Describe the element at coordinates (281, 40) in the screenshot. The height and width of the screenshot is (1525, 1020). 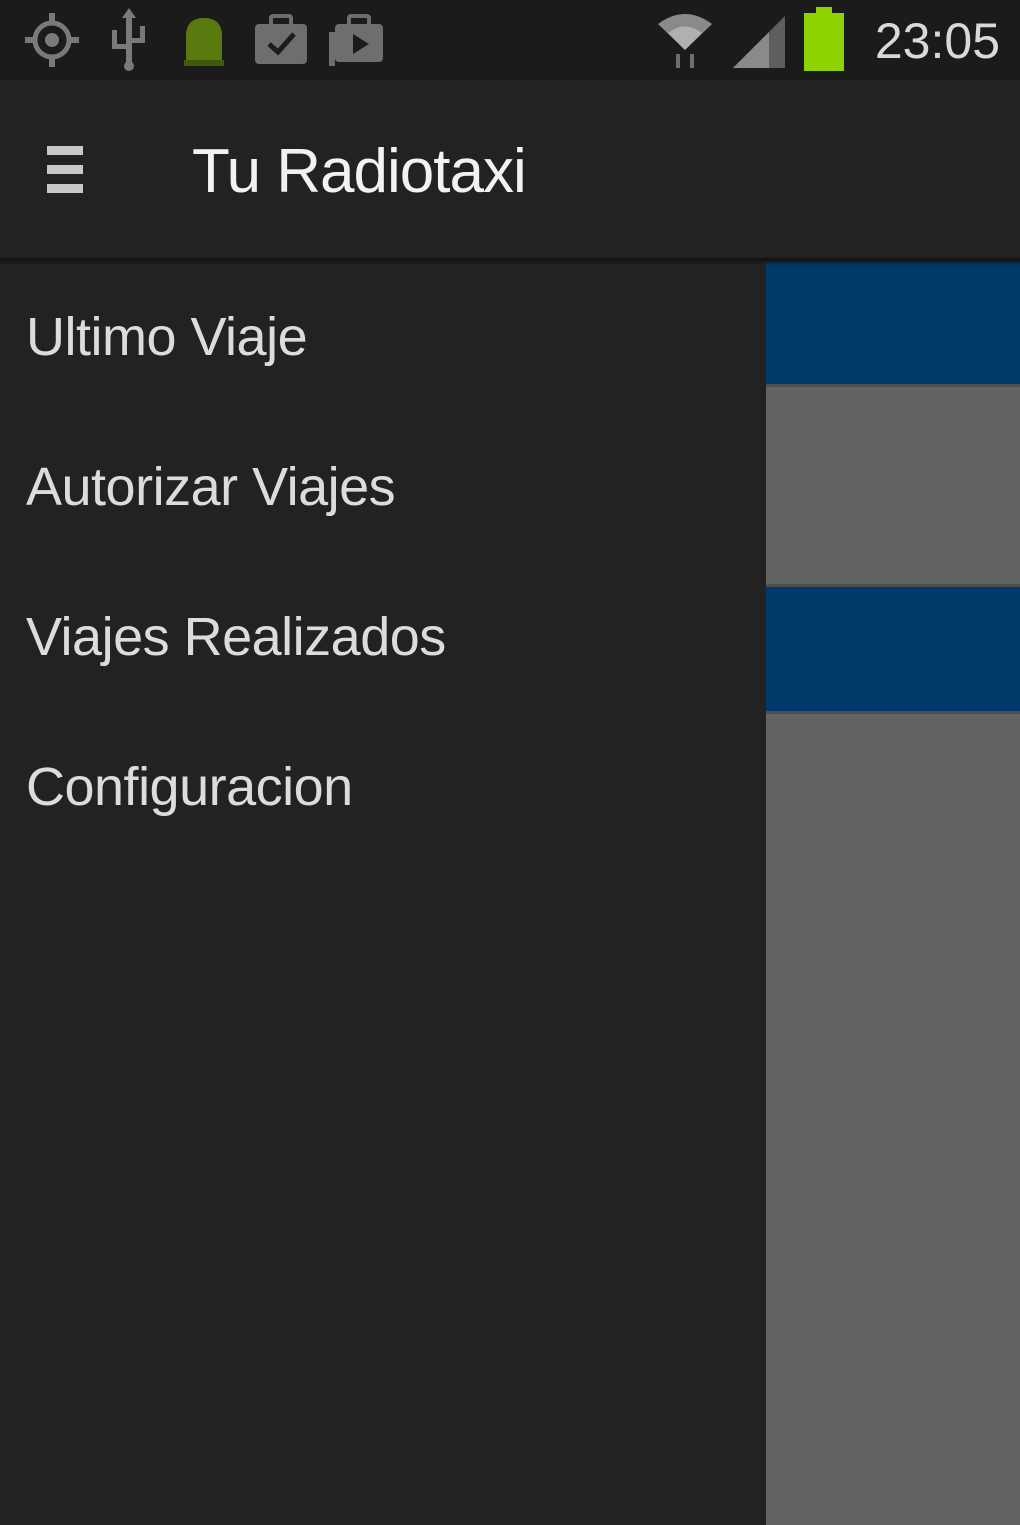
I see `task-check-icon` at that location.